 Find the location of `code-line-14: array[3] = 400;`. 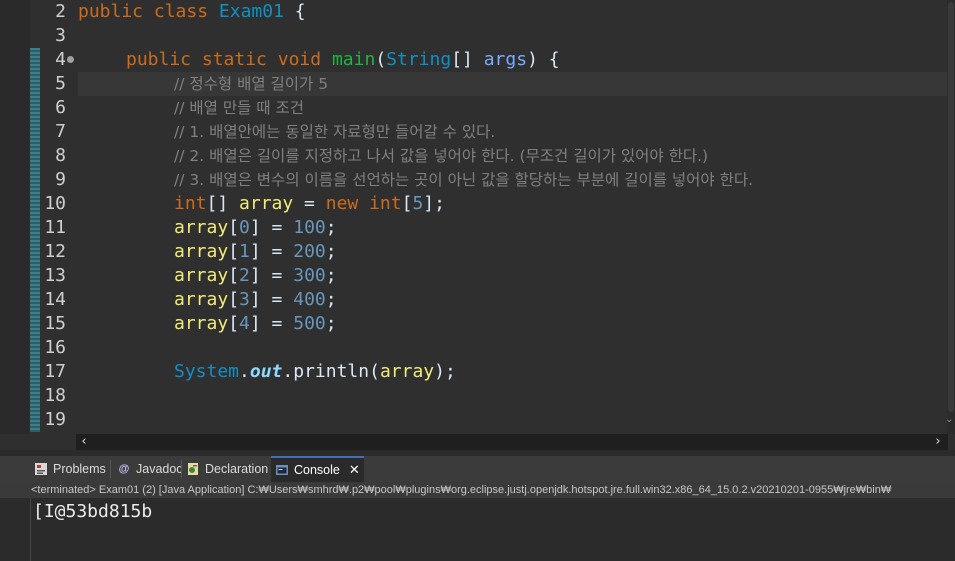

code-line-14: array[3] = 400; is located at coordinates (255, 299).